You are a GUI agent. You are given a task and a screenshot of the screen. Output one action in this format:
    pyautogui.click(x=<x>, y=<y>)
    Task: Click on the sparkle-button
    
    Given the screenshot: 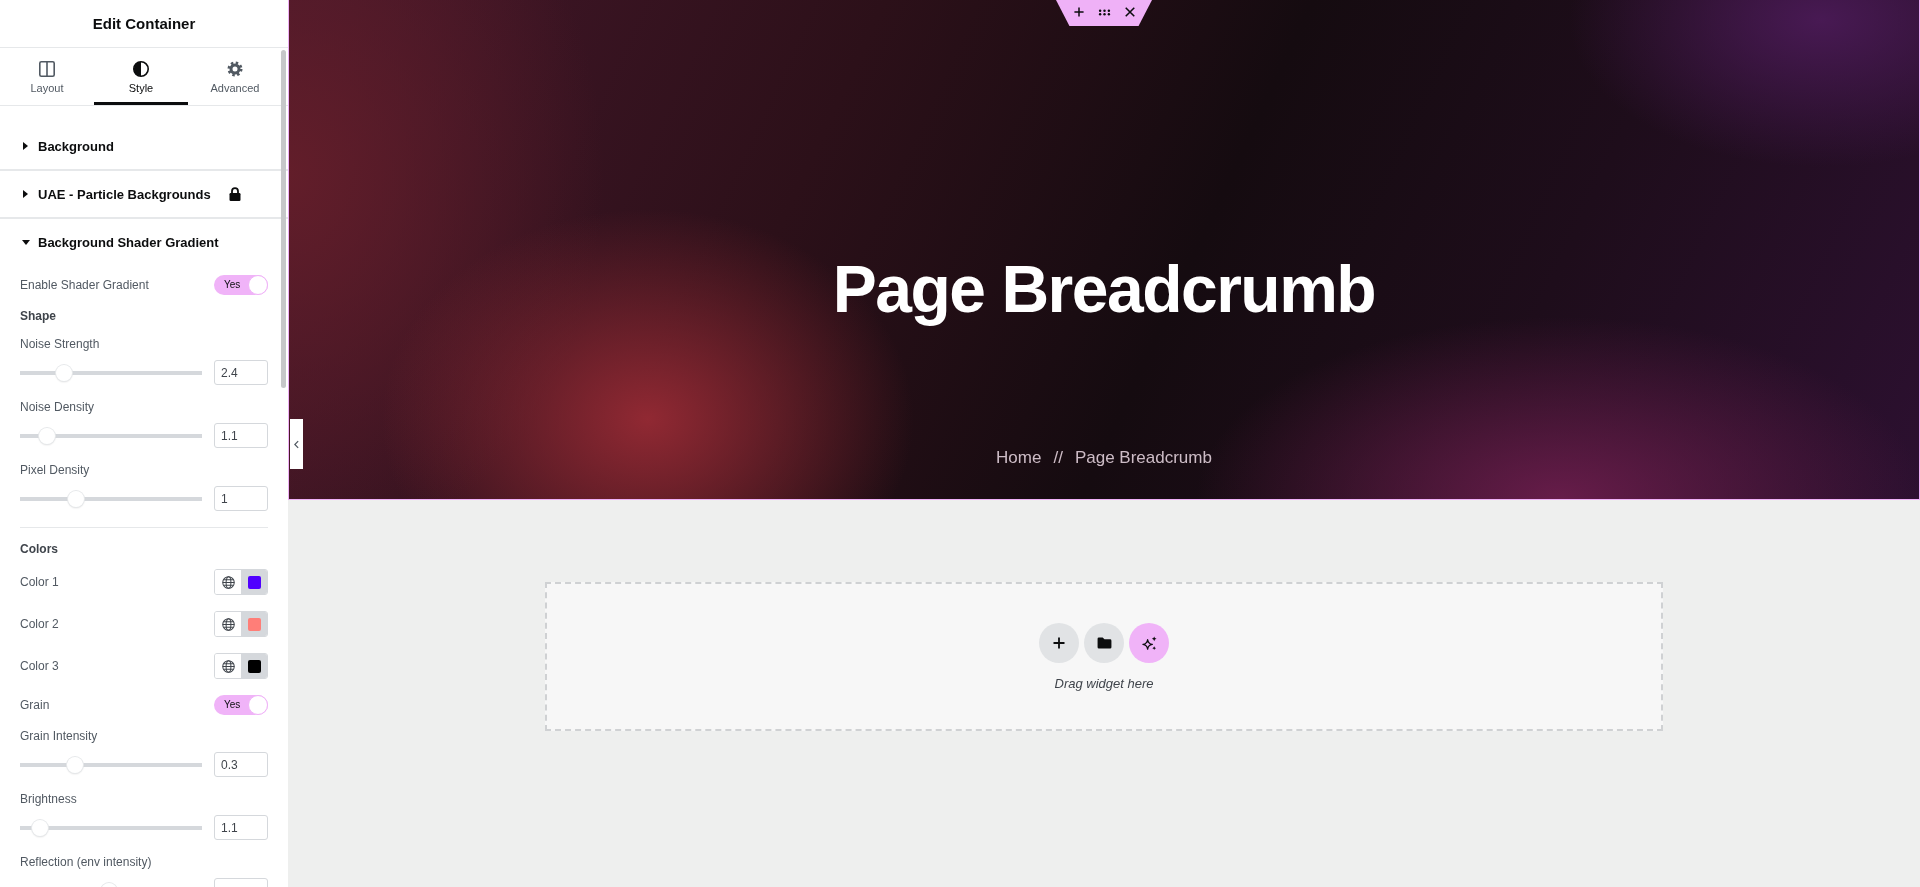 What is the action you would take?
    pyautogui.click(x=1149, y=643)
    